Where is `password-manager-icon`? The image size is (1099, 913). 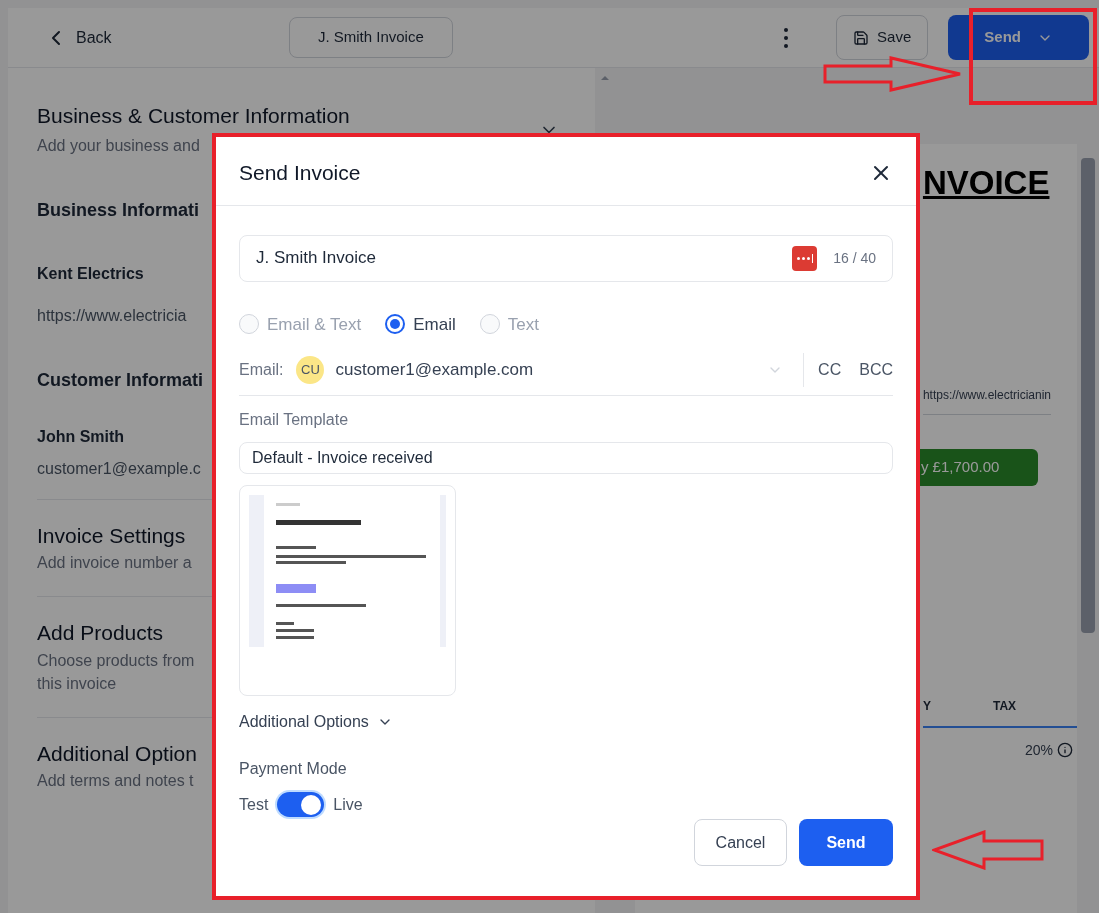 password-manager-icon is located at coordinates (805, 258).